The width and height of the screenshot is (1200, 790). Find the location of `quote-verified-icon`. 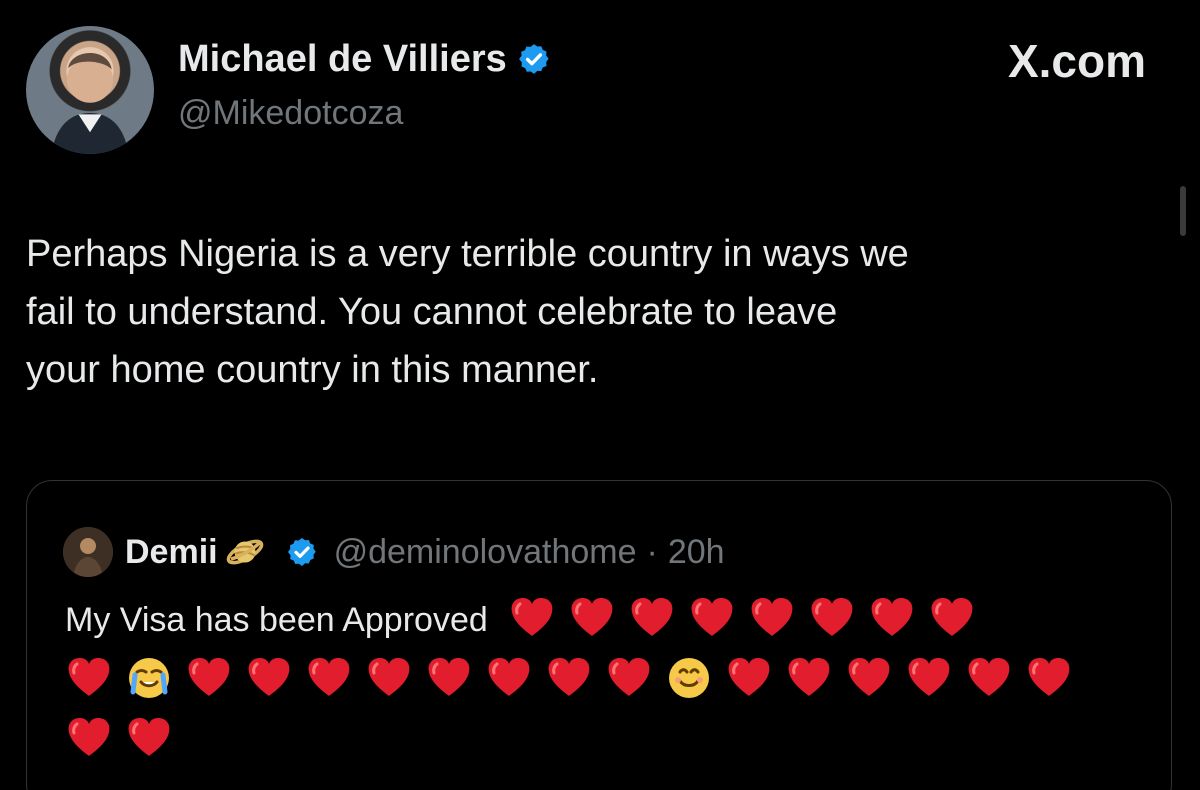

quote-verified-icon is located at coordinates (302, 552).